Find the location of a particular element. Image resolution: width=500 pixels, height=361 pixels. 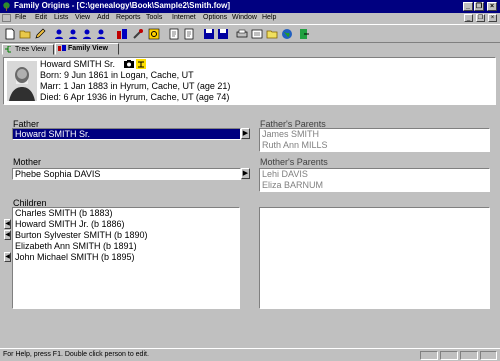

mothers-parents-label: Mother's Parents is located at coordinates (294, 162).